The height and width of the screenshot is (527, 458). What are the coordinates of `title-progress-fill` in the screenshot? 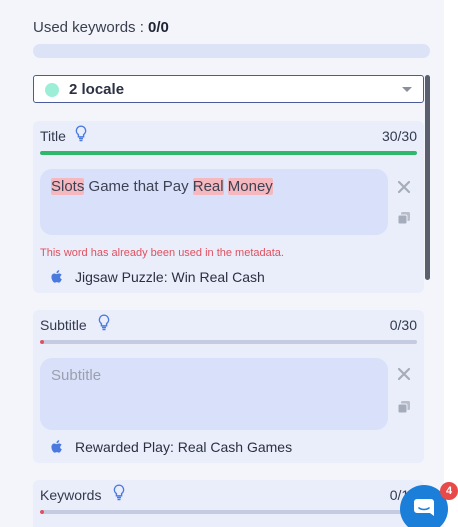 It's located at (228, 153).